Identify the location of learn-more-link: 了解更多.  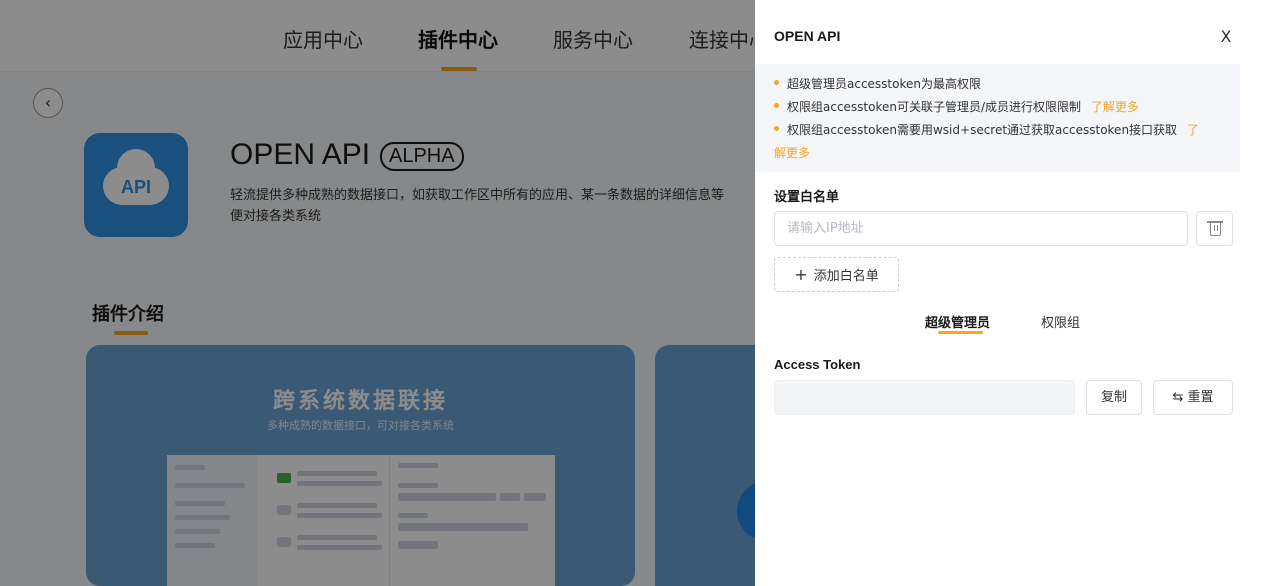
(1115, 107).